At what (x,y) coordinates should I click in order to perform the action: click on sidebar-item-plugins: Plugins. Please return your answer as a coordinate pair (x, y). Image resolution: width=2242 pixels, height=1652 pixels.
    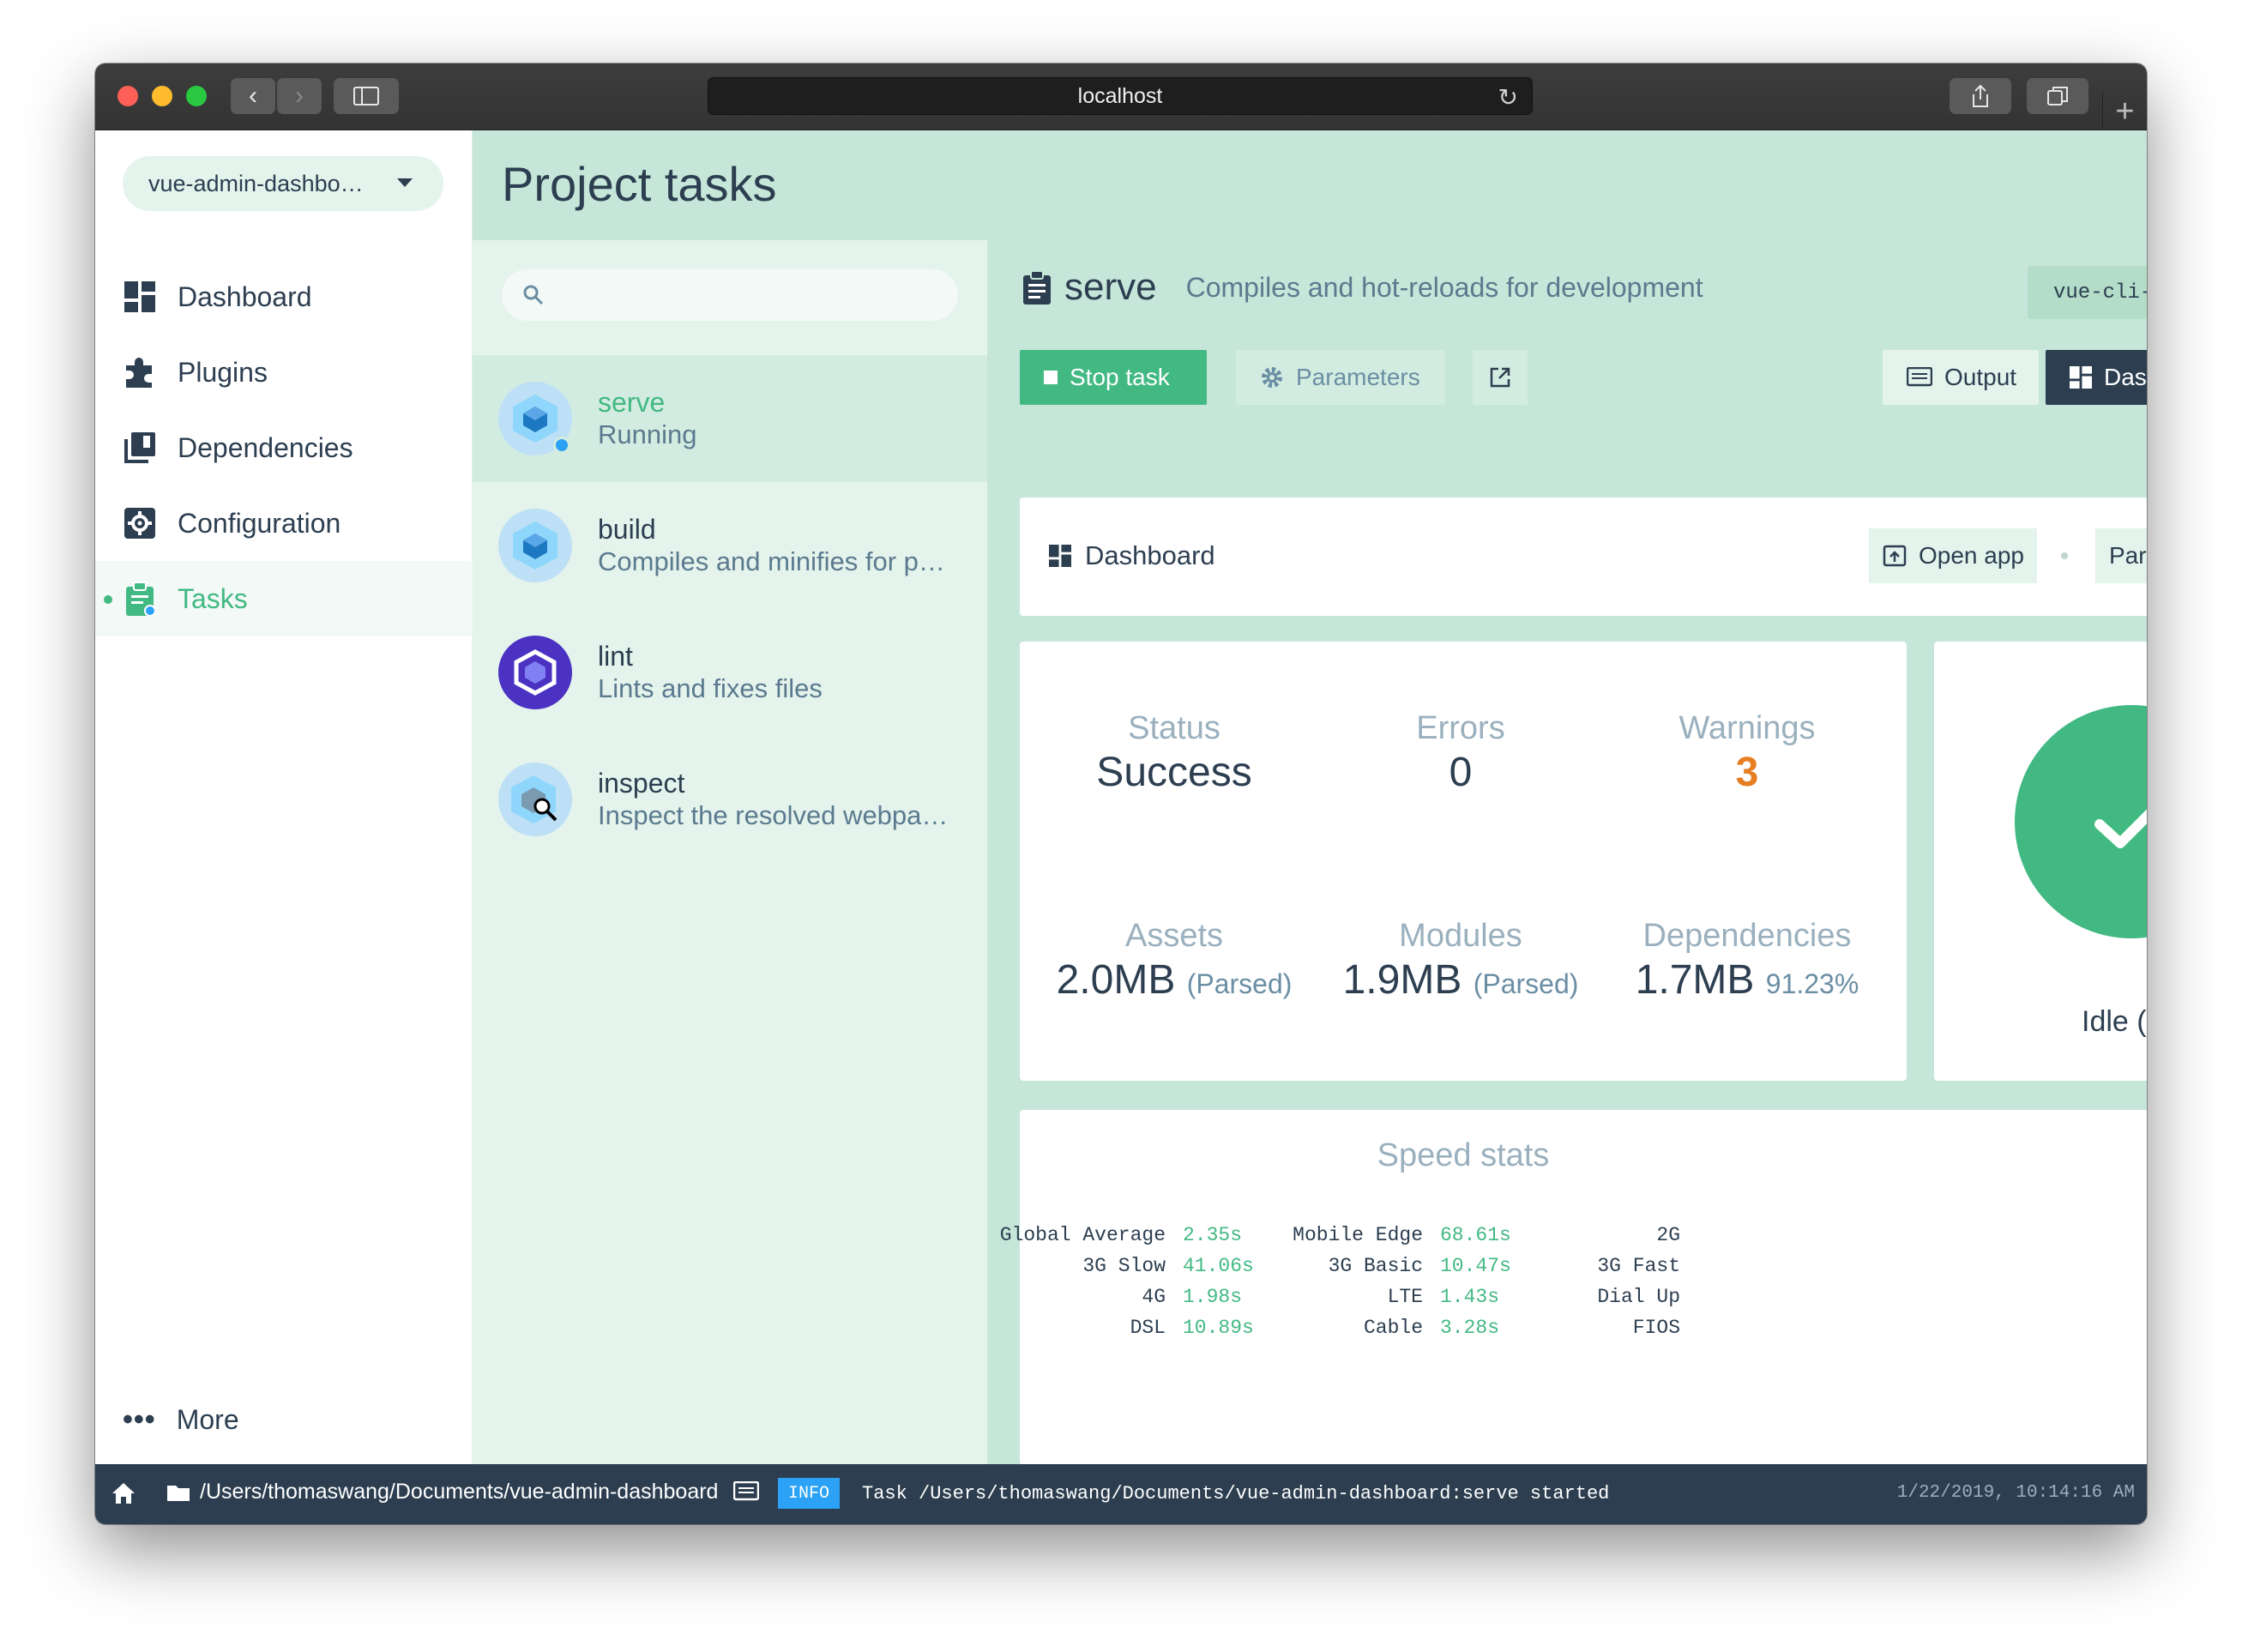
    Looking at the image, I should click on (284, 372).